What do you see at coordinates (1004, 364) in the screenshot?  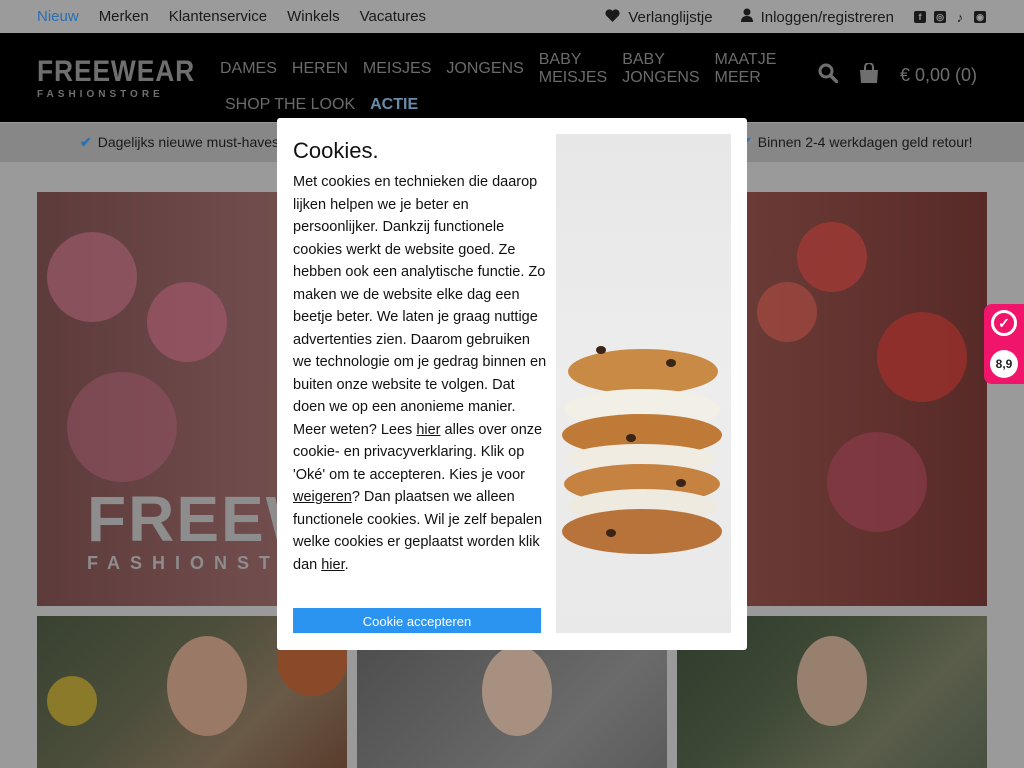 I see `rating-score: 8,9` at bounding box center [1004, 364].